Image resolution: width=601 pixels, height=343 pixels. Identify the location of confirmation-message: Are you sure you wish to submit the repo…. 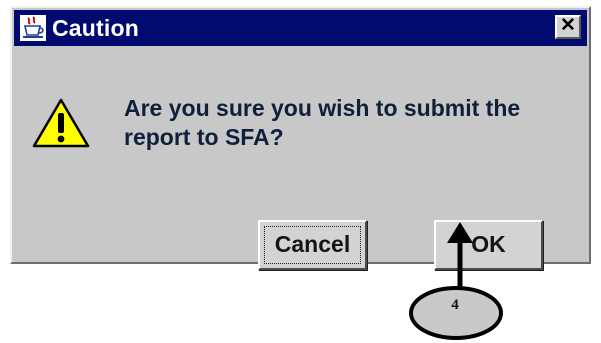
(354, 123).